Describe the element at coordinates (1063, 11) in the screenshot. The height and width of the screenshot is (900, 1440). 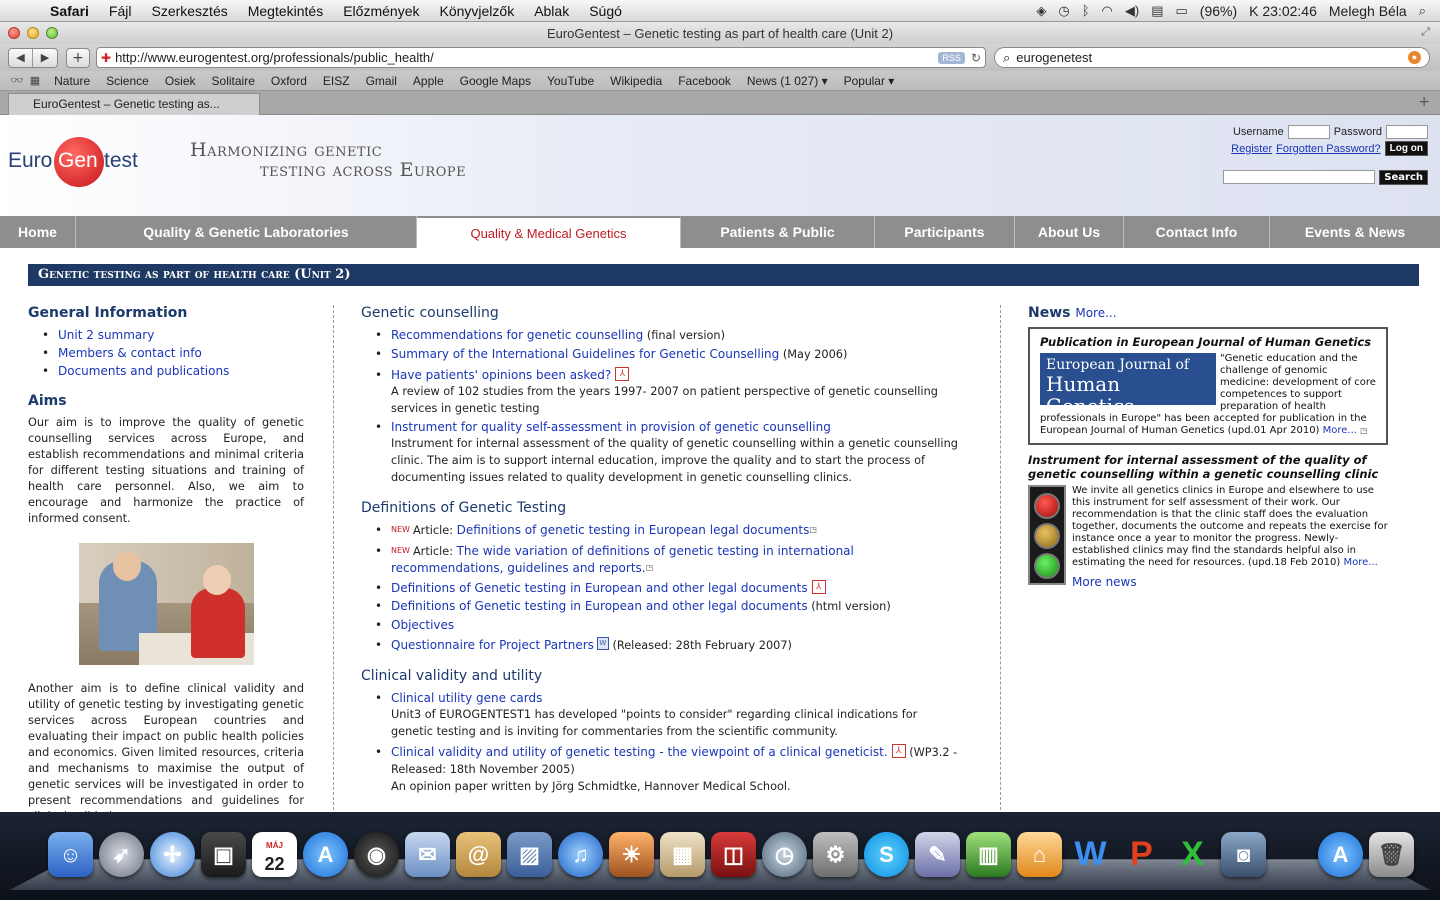
I see `time-machine-icon: ◷` at that location.